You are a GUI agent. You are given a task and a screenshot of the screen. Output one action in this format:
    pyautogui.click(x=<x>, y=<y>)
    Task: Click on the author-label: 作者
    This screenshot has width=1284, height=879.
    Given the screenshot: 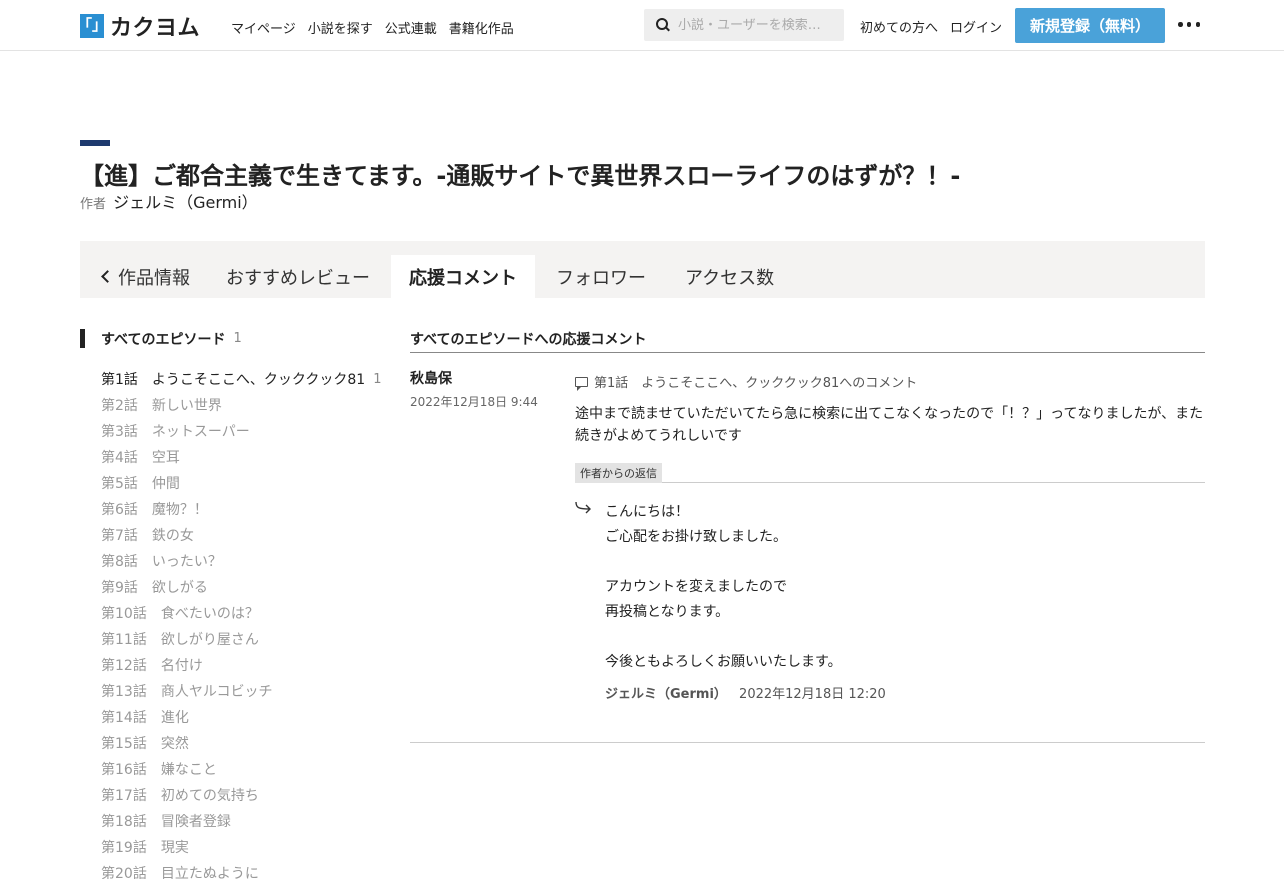 What is the action you would take?
    pyautogui.click(x=93, y=204)
    